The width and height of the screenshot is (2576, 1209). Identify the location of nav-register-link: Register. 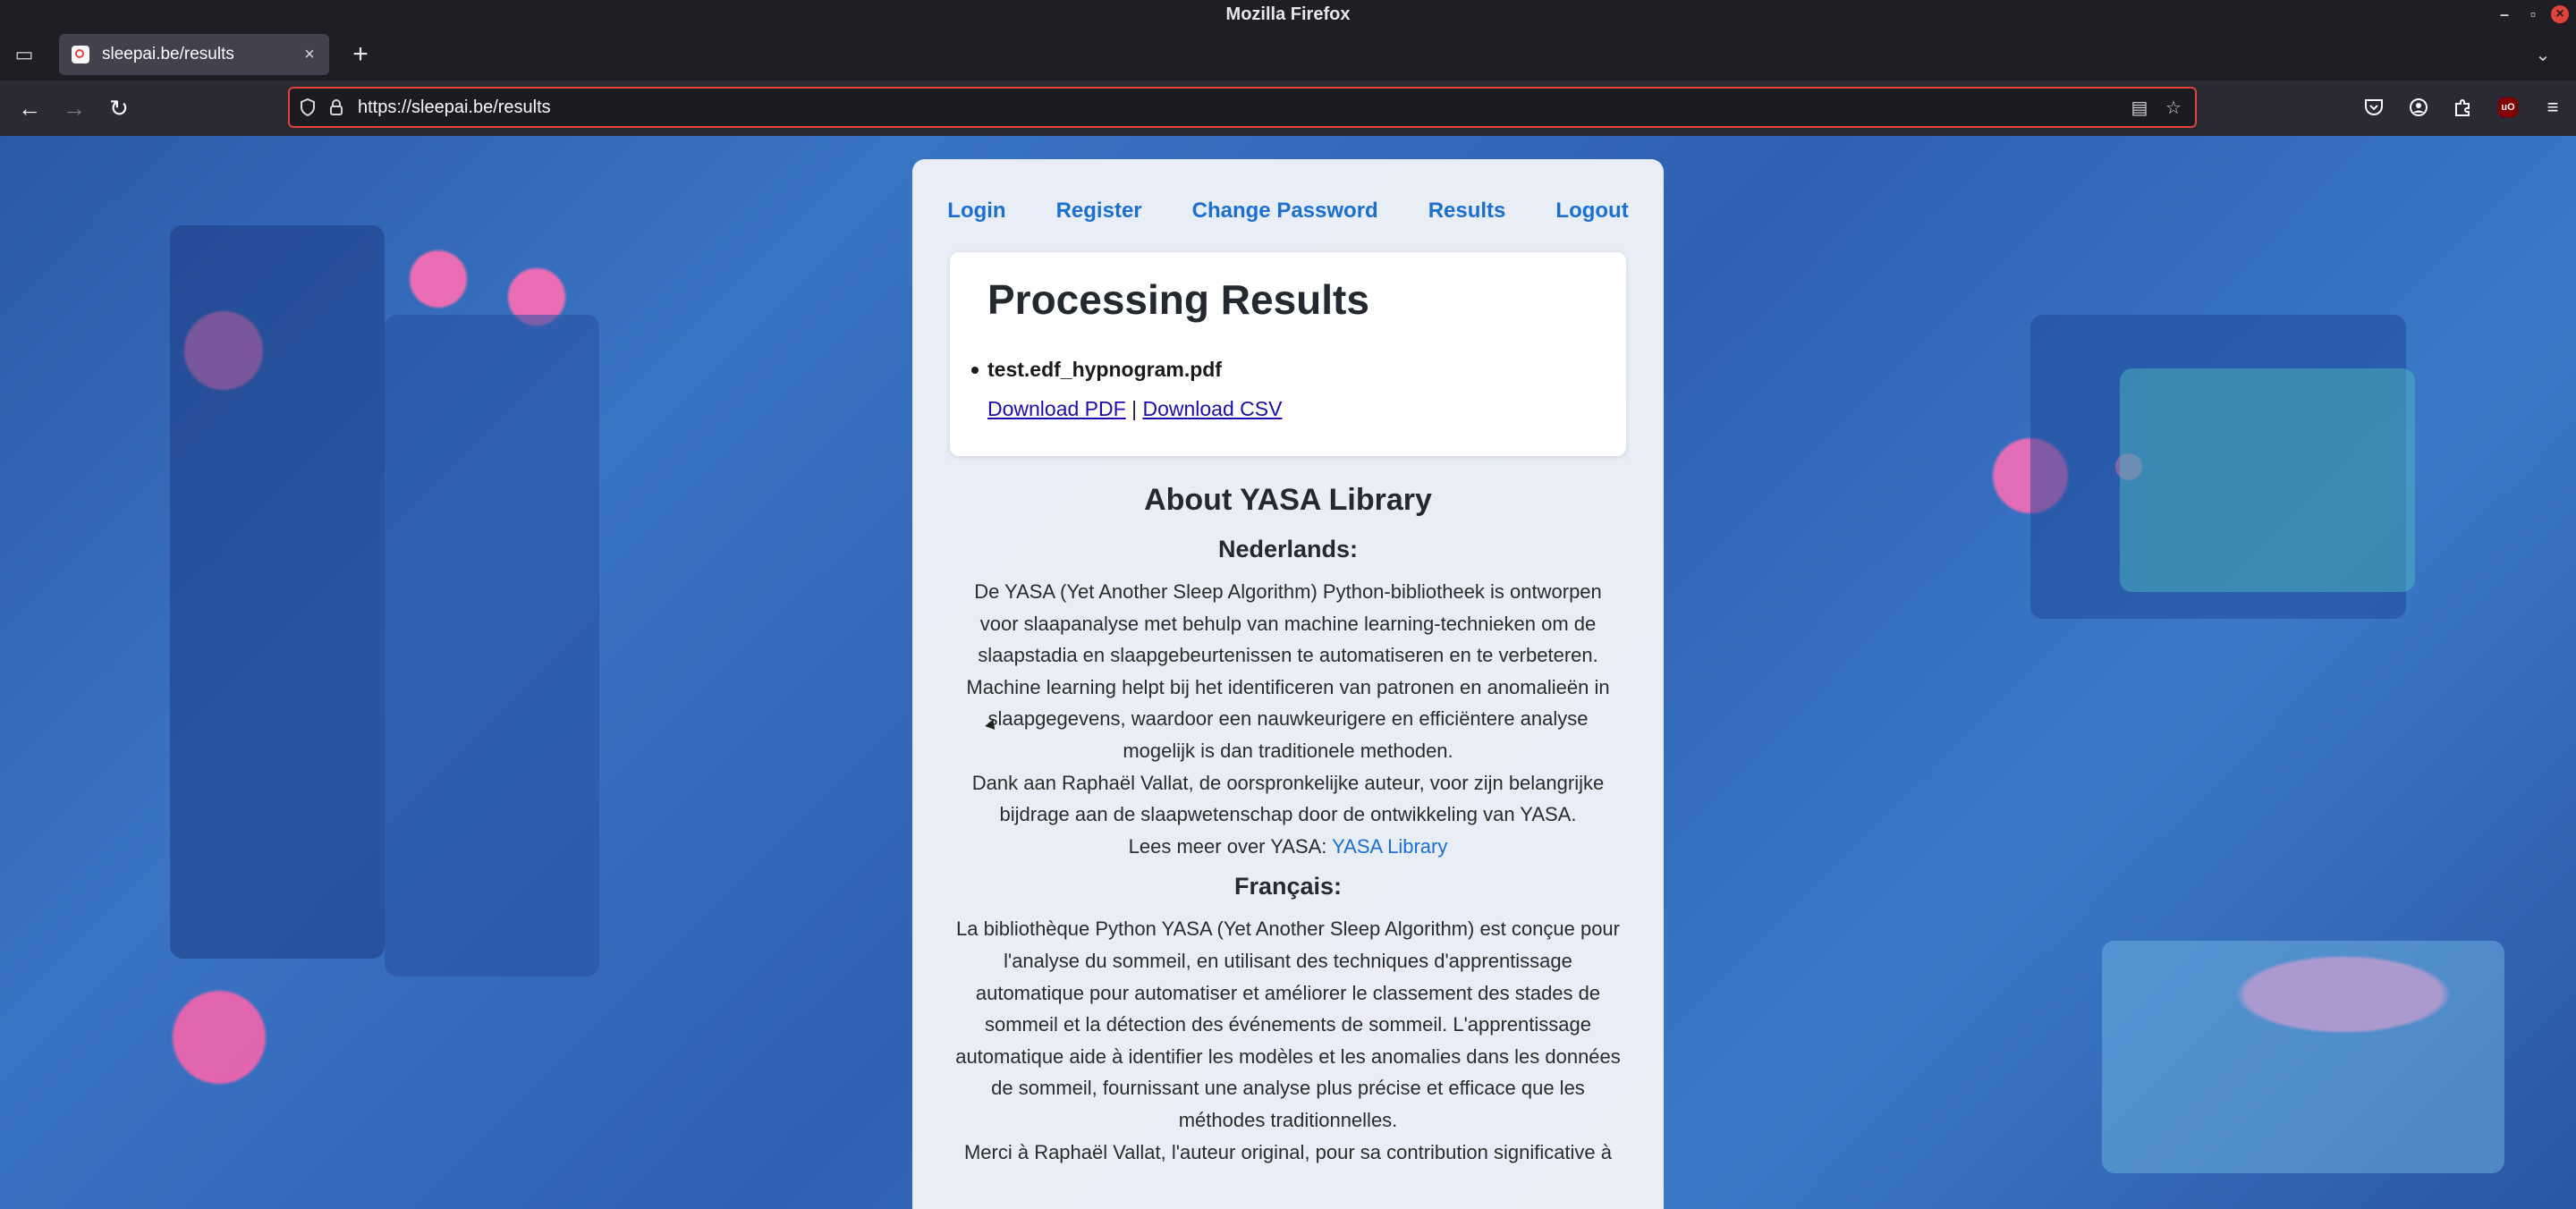
(1099, 211).